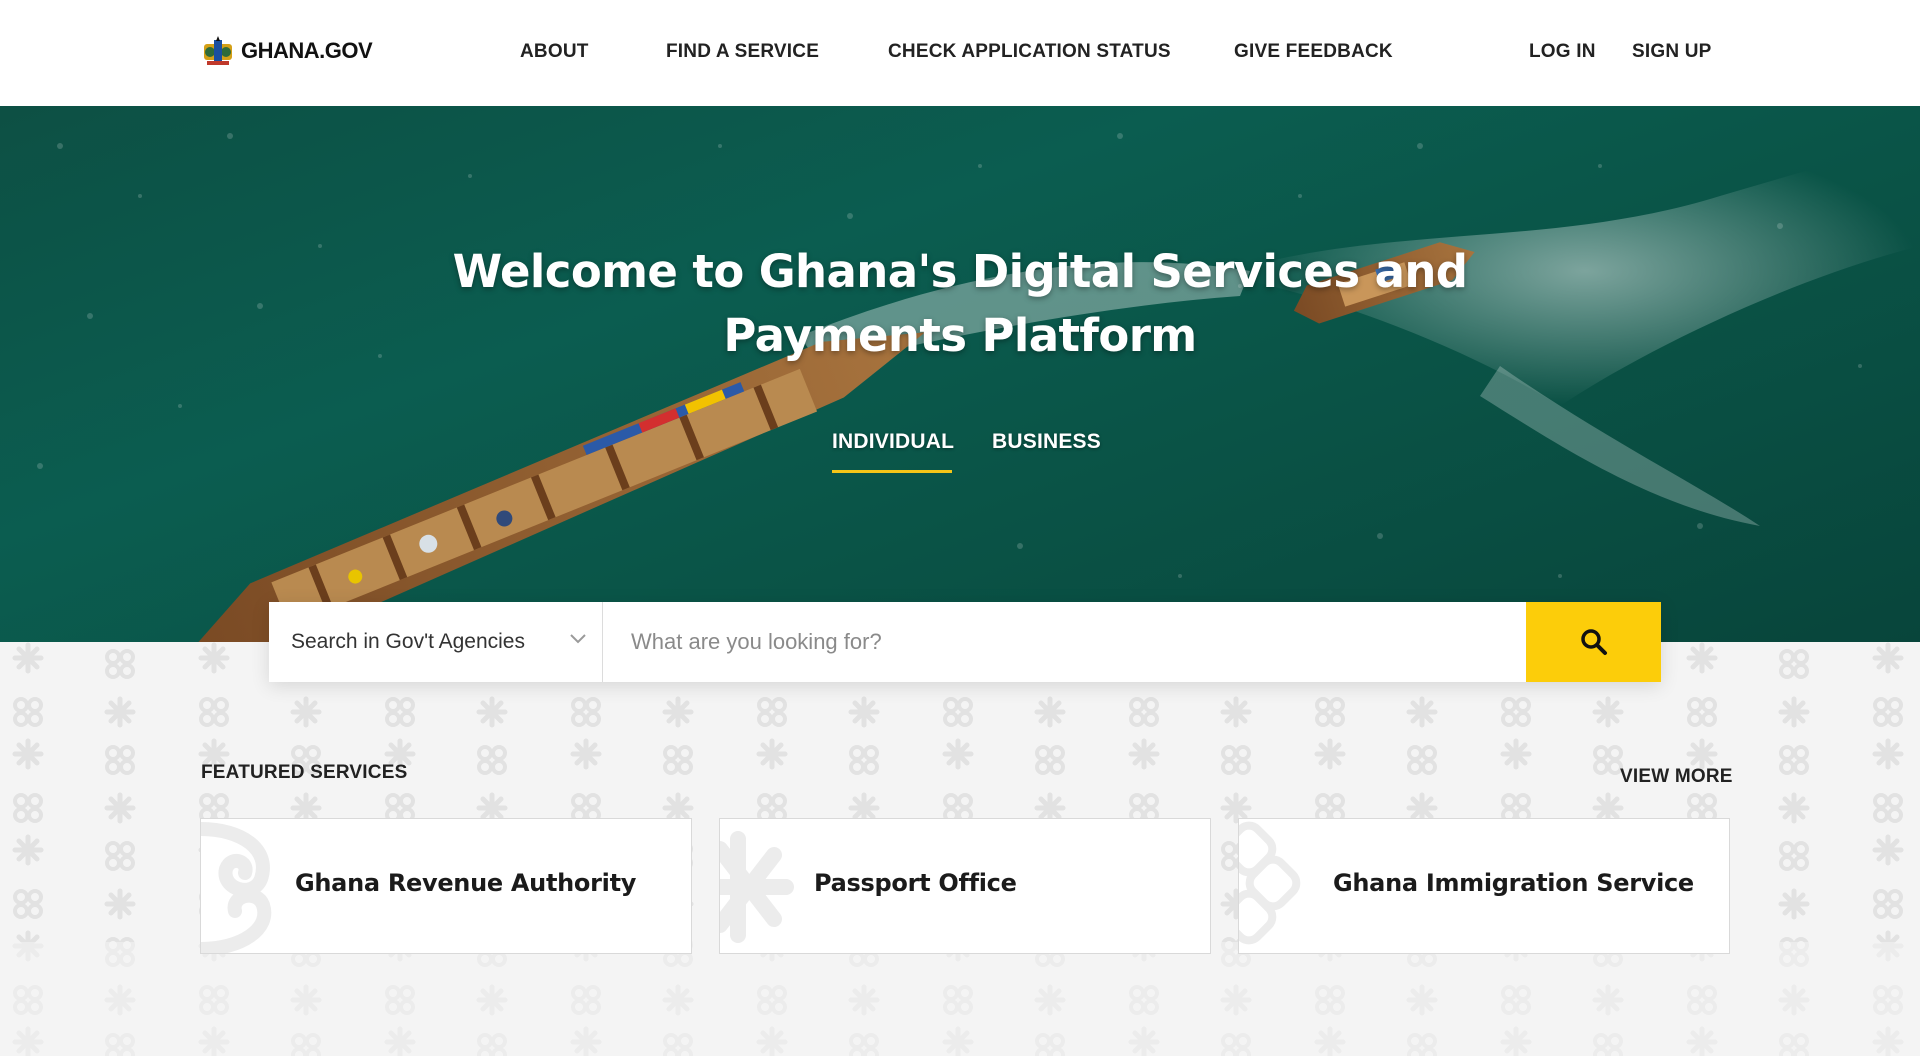 Image resolution: width=1920 pixels, height=1056 pixels. I want to click on search-icon, so click(1593, 642).